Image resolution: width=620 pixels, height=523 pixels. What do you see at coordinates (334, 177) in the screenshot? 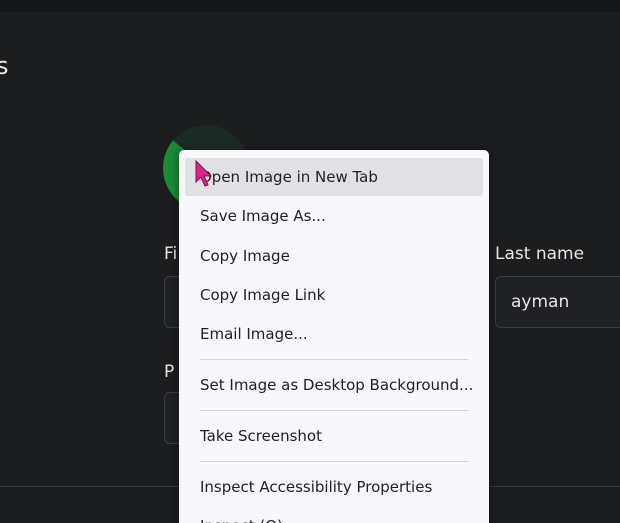
I see `menu-item-open-image-new-tab: Open Image in New Tab` at bounding box center [334, 177].